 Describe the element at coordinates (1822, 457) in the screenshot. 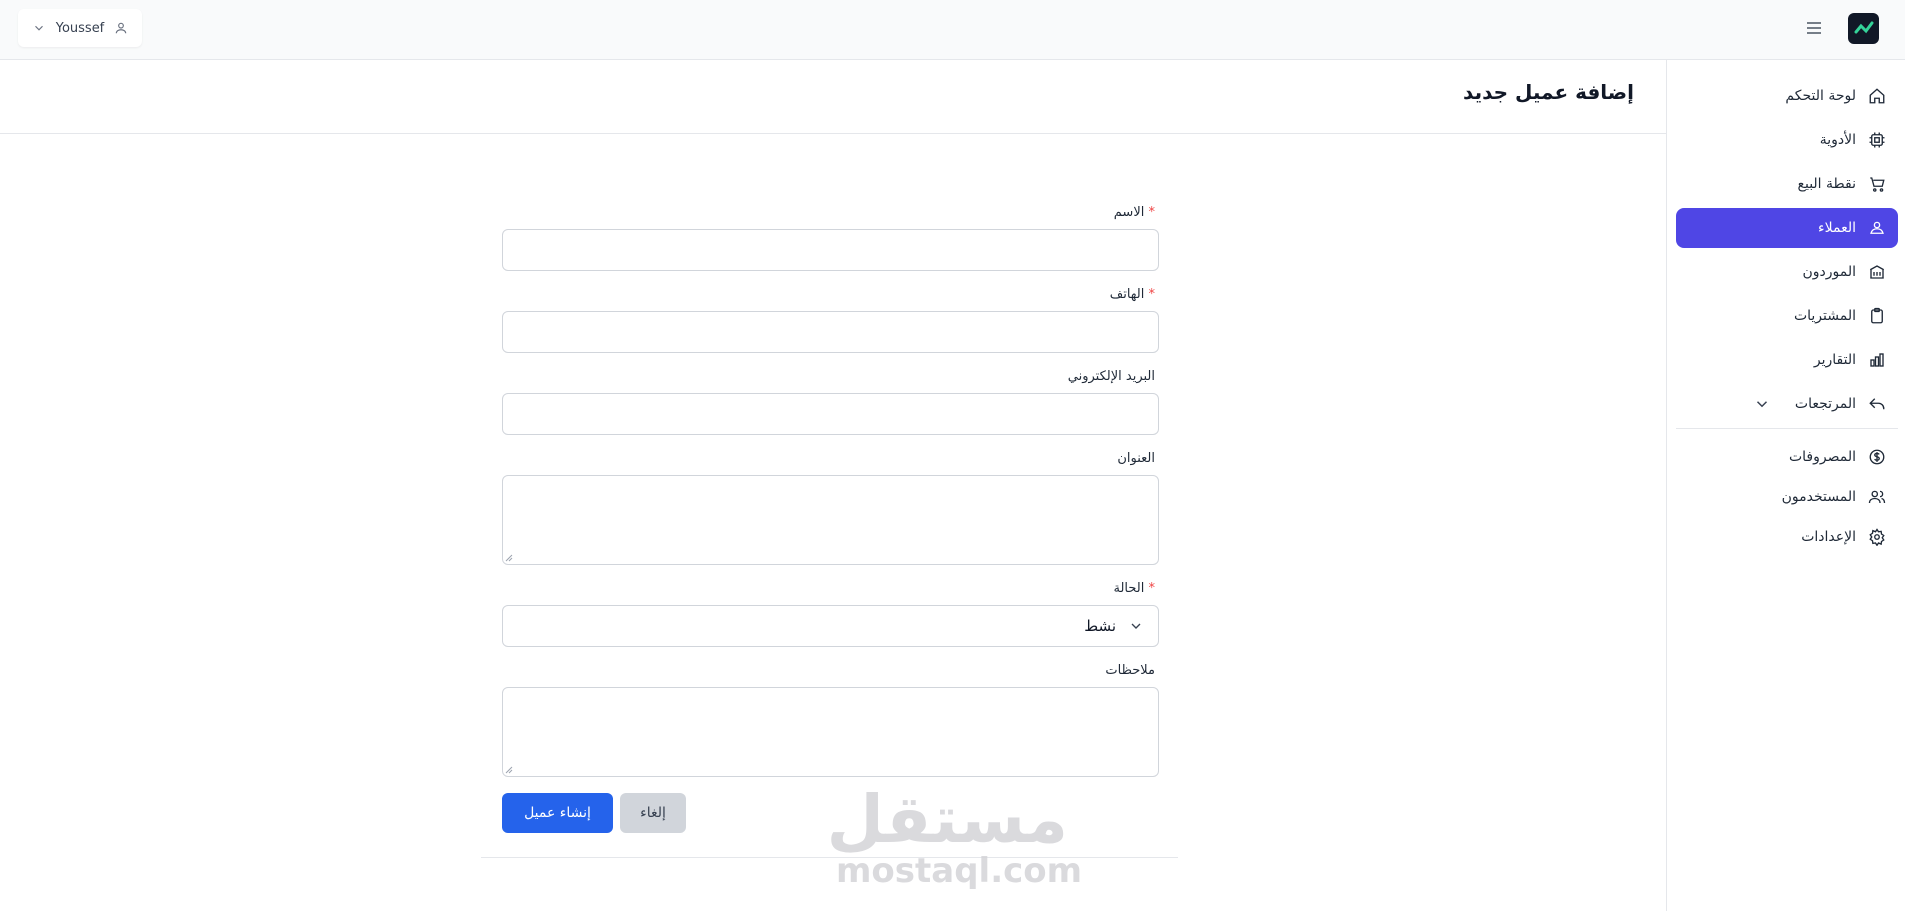

I see `sidebar-item-label: المصروفات` at that location.